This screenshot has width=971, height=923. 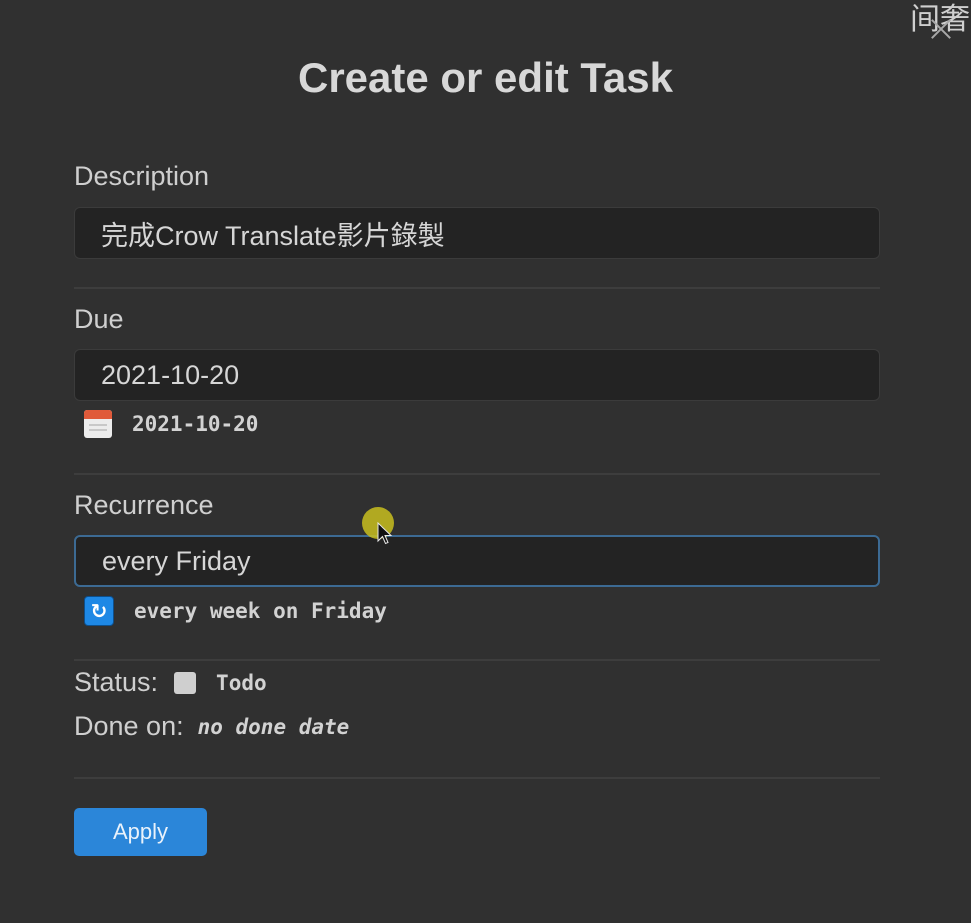 What do you see at coordinates (116, 682) in the screenshot?
I see `status-label: Status:` at bounding box center [116, 682].